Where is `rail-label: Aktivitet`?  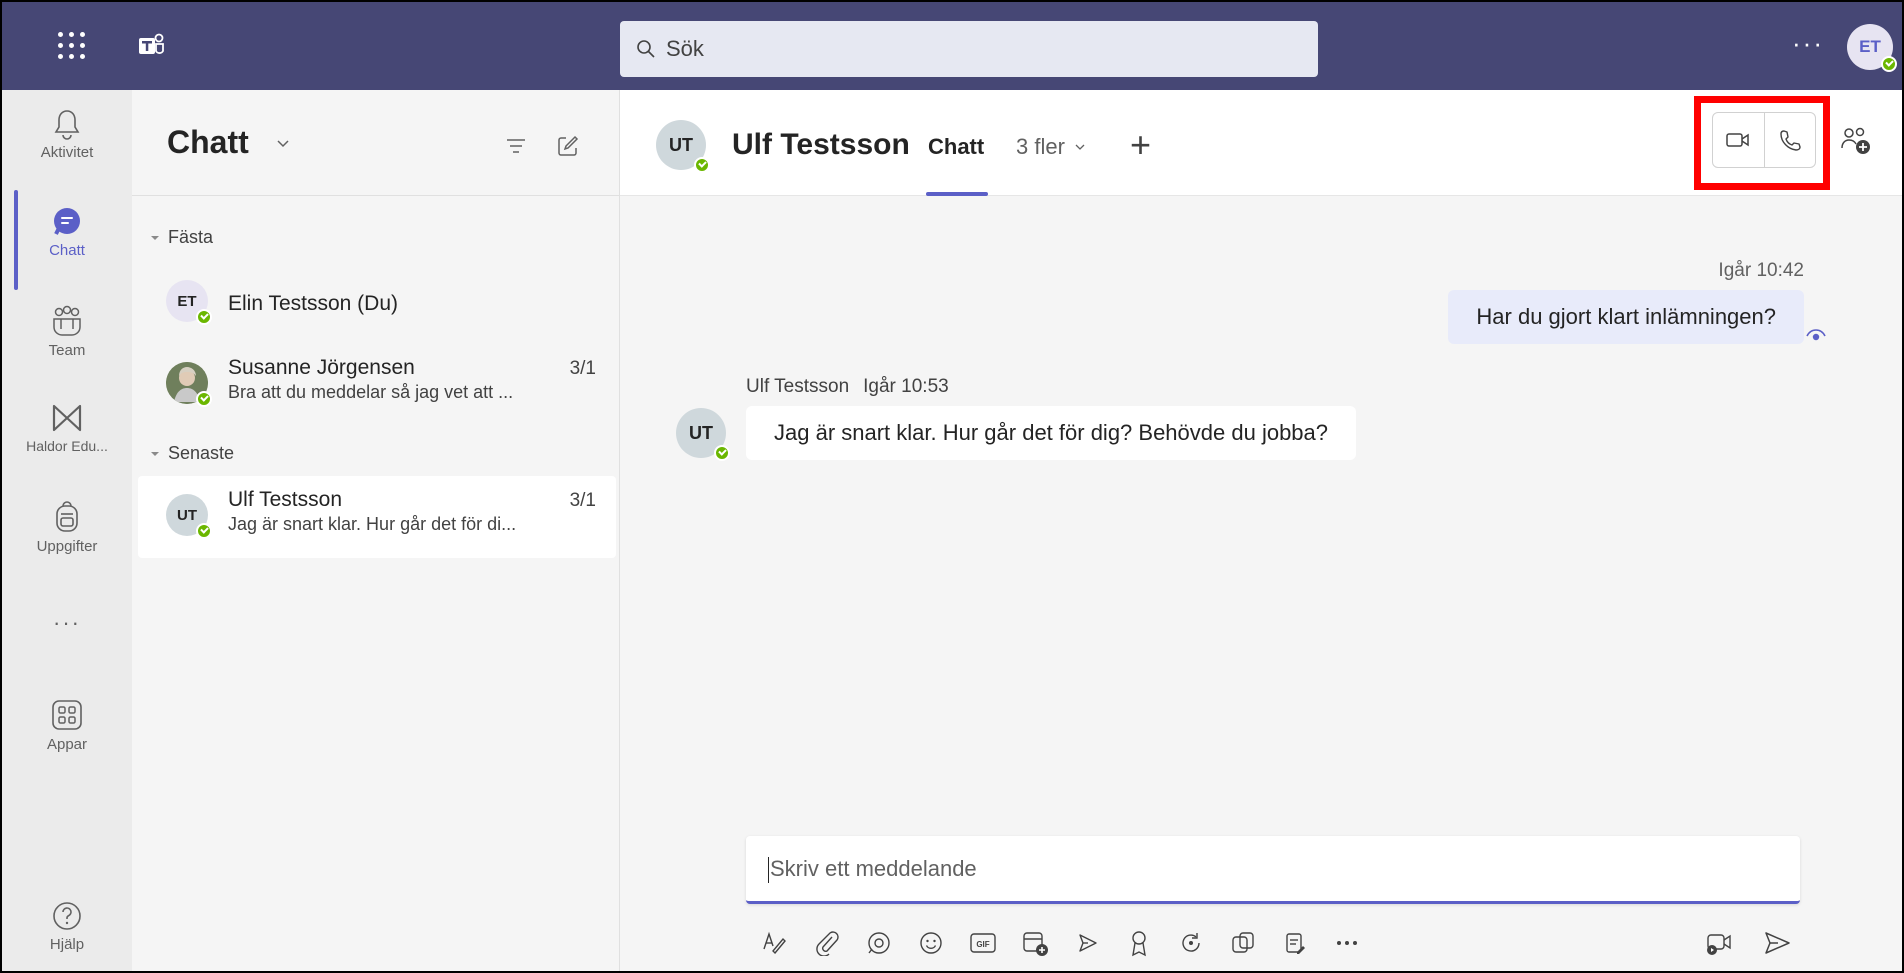 rail-label: Aktivitet is located at coordinates (67, 152).